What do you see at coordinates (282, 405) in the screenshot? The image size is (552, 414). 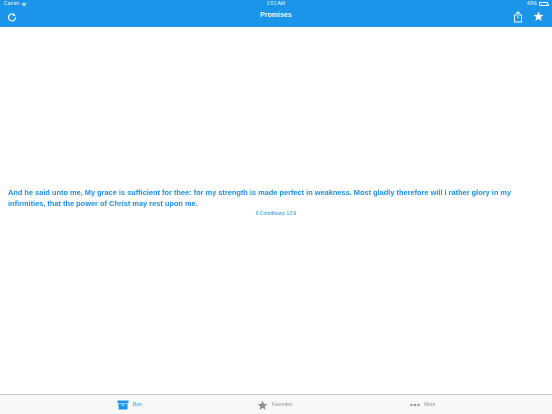 I see `tab-label-favorites: Favorites` at bounding box center [282, 405].